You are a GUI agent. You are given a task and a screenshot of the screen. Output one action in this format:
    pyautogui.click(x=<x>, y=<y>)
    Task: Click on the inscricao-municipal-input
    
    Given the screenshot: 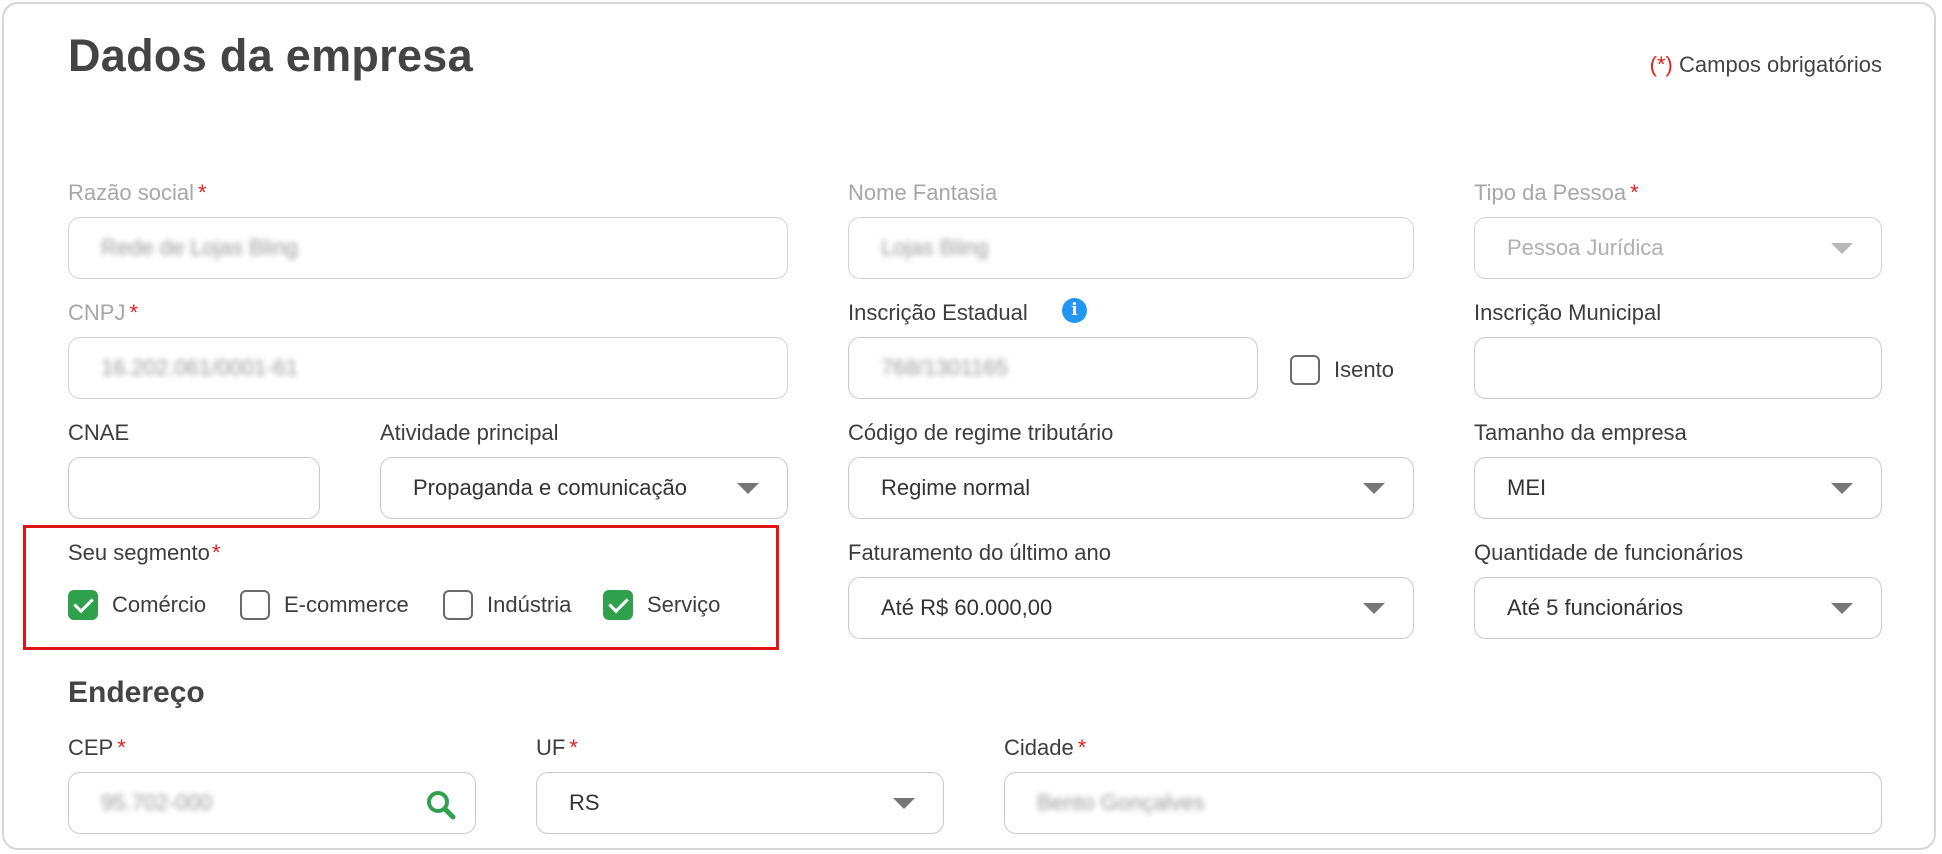 What is the action you would take?
    pyautogui.click(x=1678, y=368)
    